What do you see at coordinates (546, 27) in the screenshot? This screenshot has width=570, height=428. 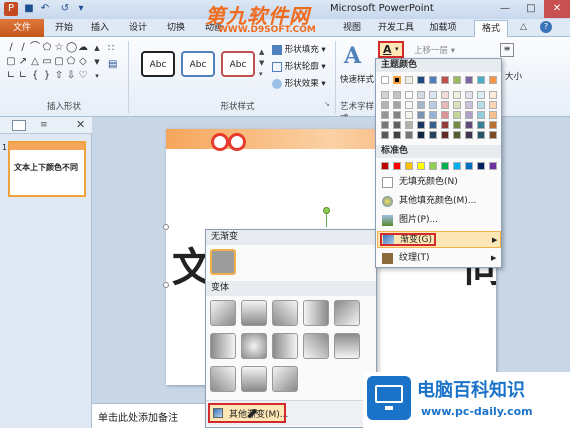 I see `help-icon: ?` at bounding box center [546, 27].